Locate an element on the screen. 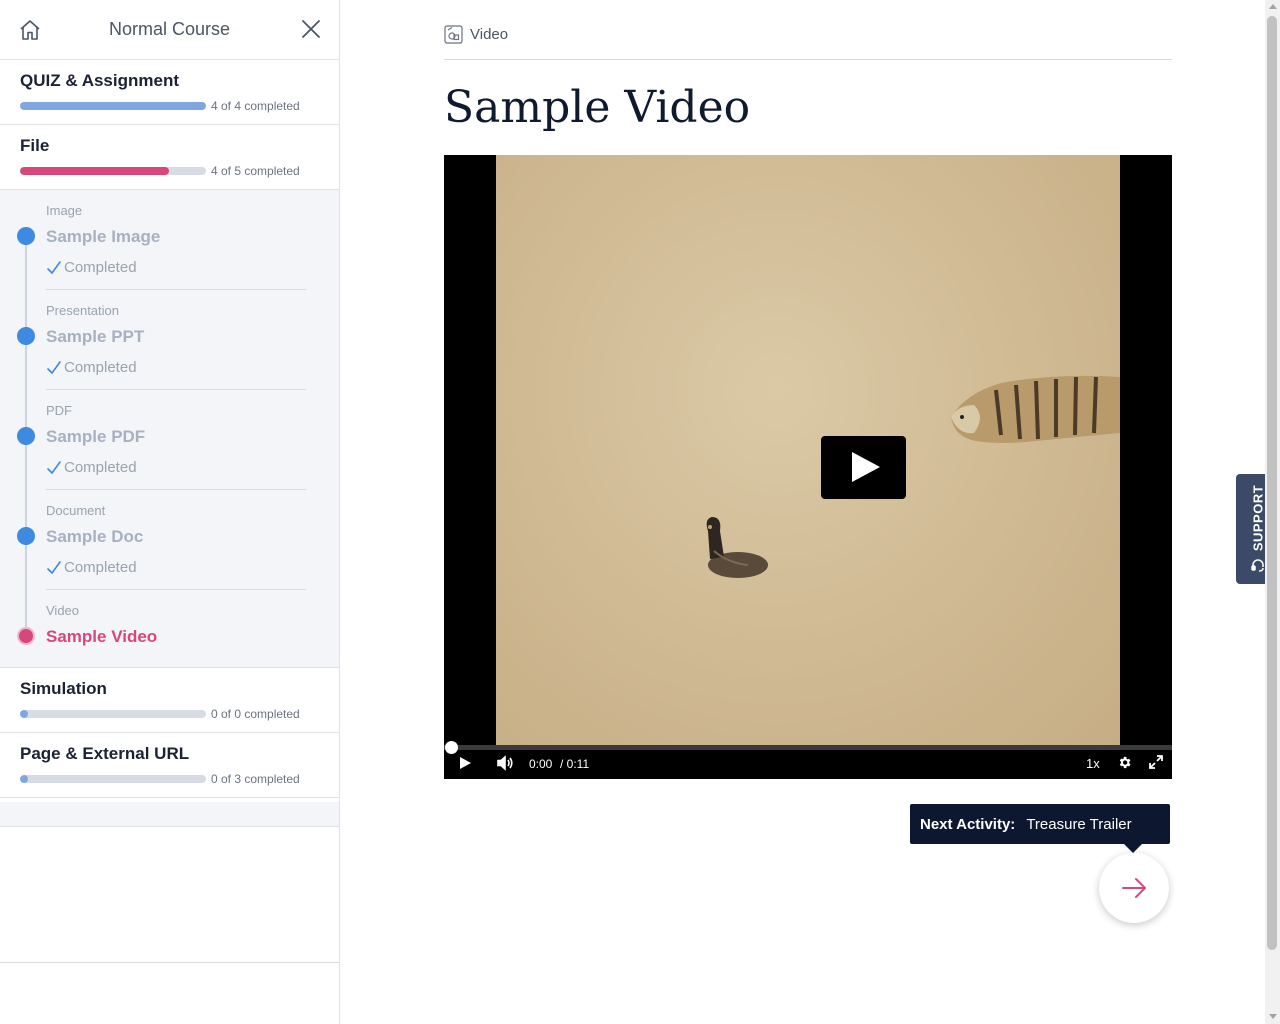 This screenshot has height=1024, width=1280. home-icon is located at coordinates (30, 30).